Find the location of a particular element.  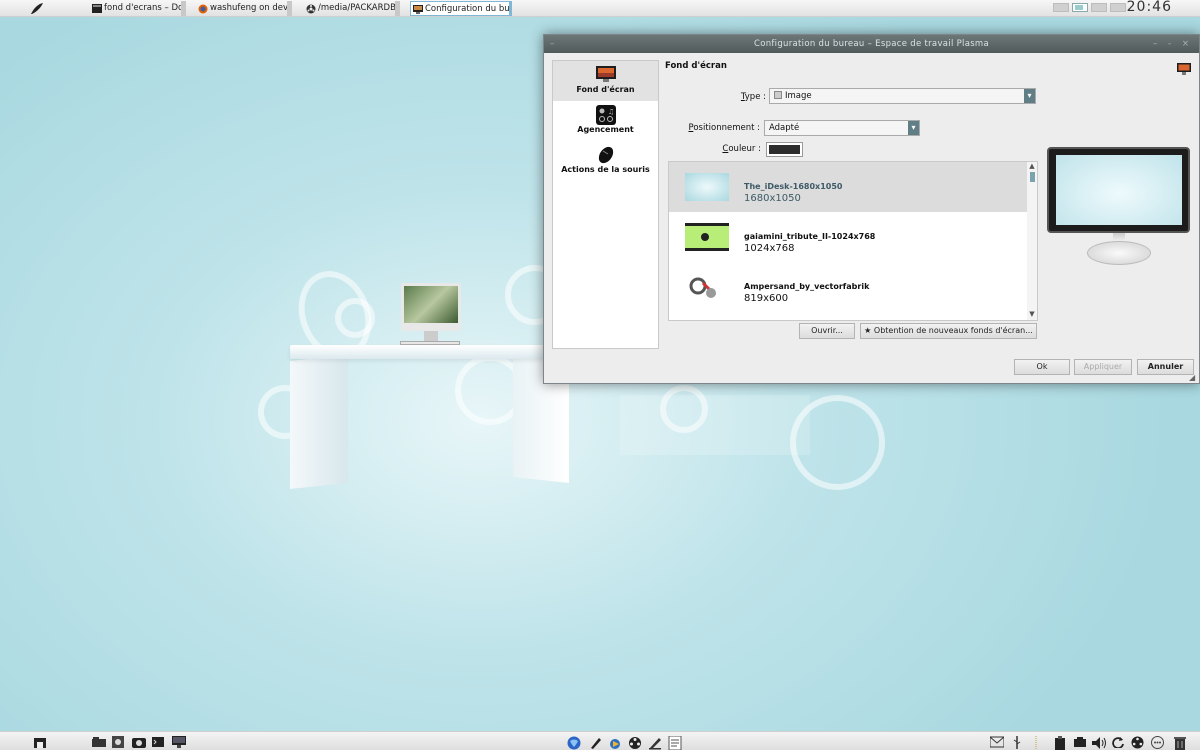

apply-button: Appliquer is located at coordinates (1103, 367).